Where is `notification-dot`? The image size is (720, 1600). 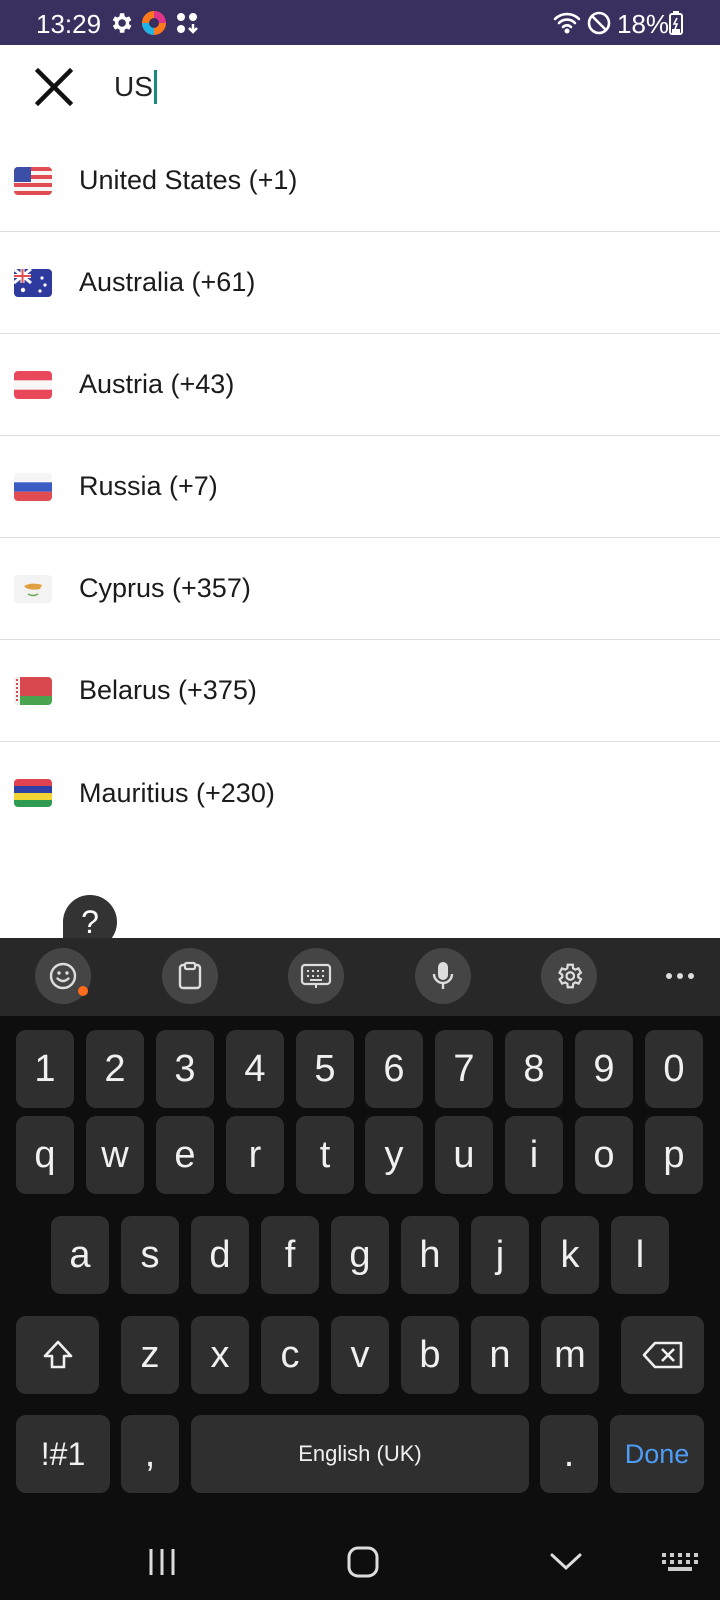 notification-dot is located at coordinates (83, 991).